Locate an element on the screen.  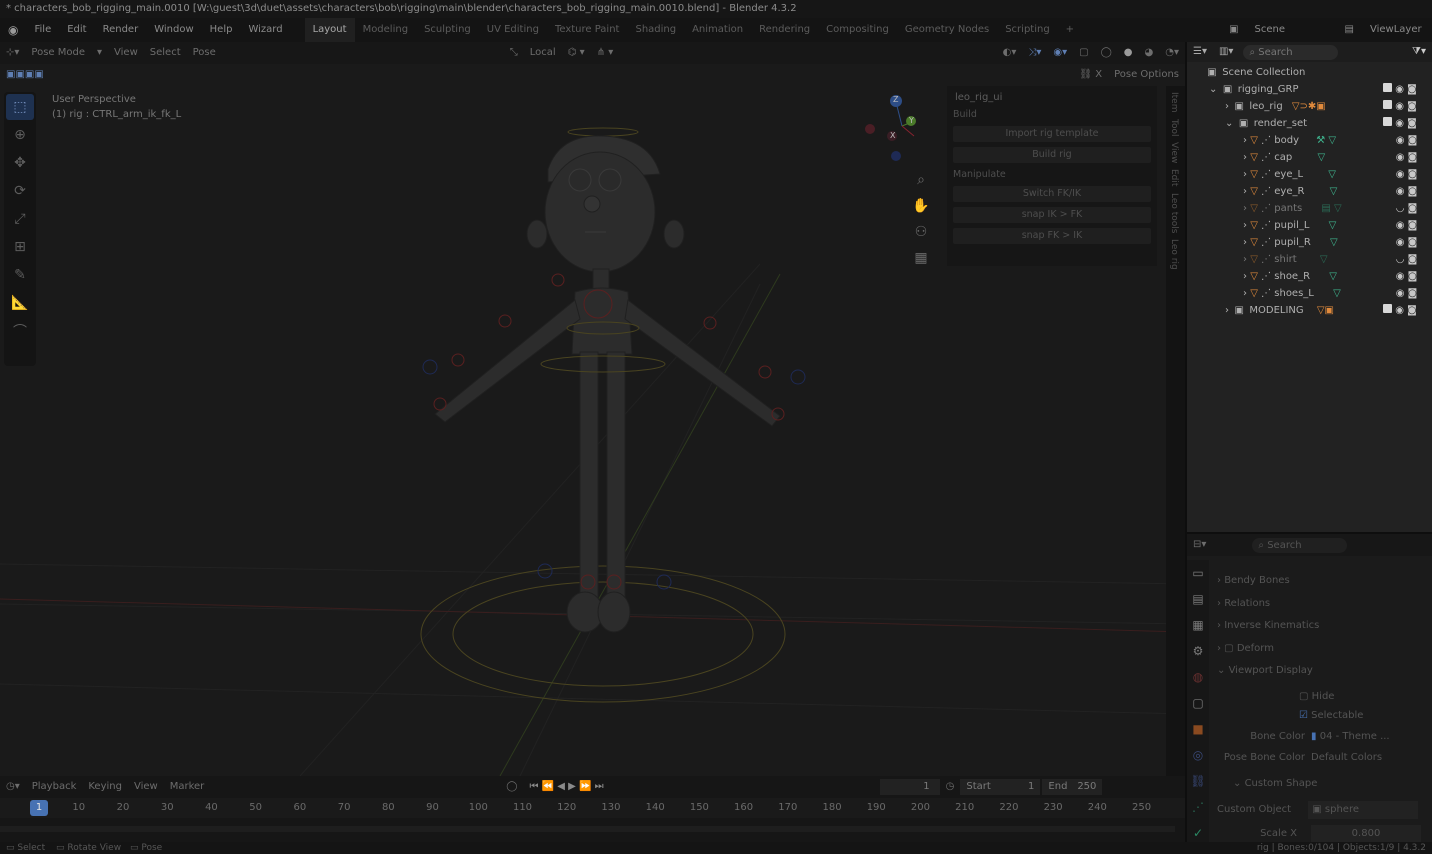
shading-solid-icon: ● is located at coordinates (1128, 53).